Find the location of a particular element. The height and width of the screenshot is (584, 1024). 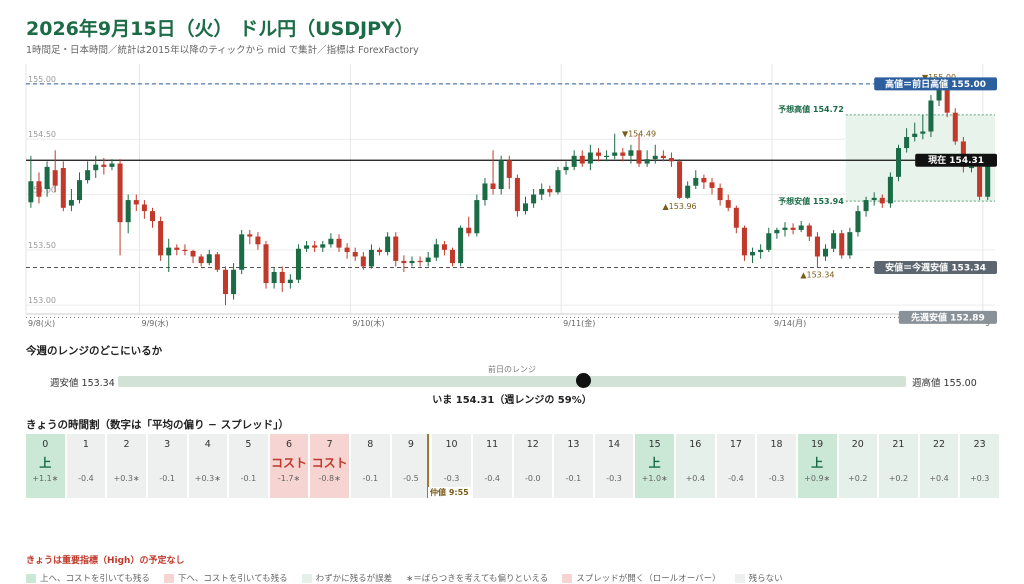

hour-number: 5 is located at coordinates (248, 444).